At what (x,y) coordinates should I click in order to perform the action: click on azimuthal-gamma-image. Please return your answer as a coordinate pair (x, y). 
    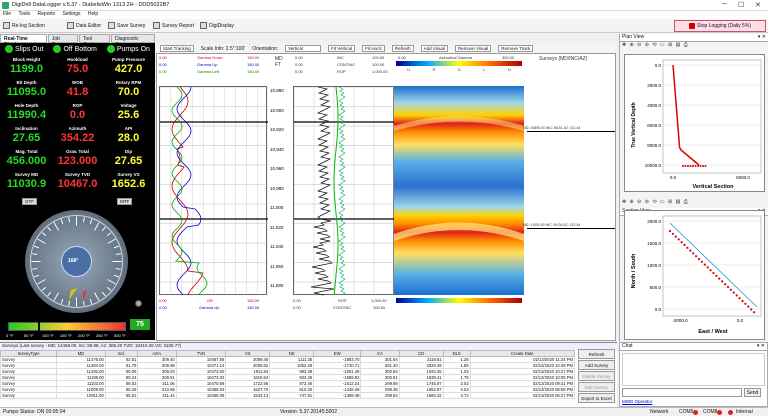
    Looking at the image, I should click on (459, 190).